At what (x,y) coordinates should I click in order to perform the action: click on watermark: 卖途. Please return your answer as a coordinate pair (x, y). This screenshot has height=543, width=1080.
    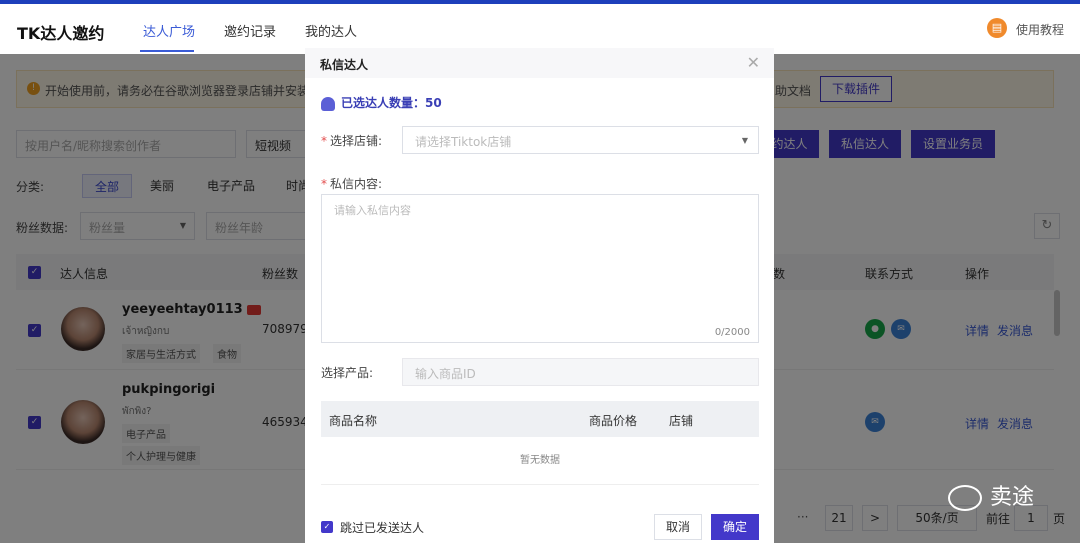
    Looking at the image, I should click on (991, 495).